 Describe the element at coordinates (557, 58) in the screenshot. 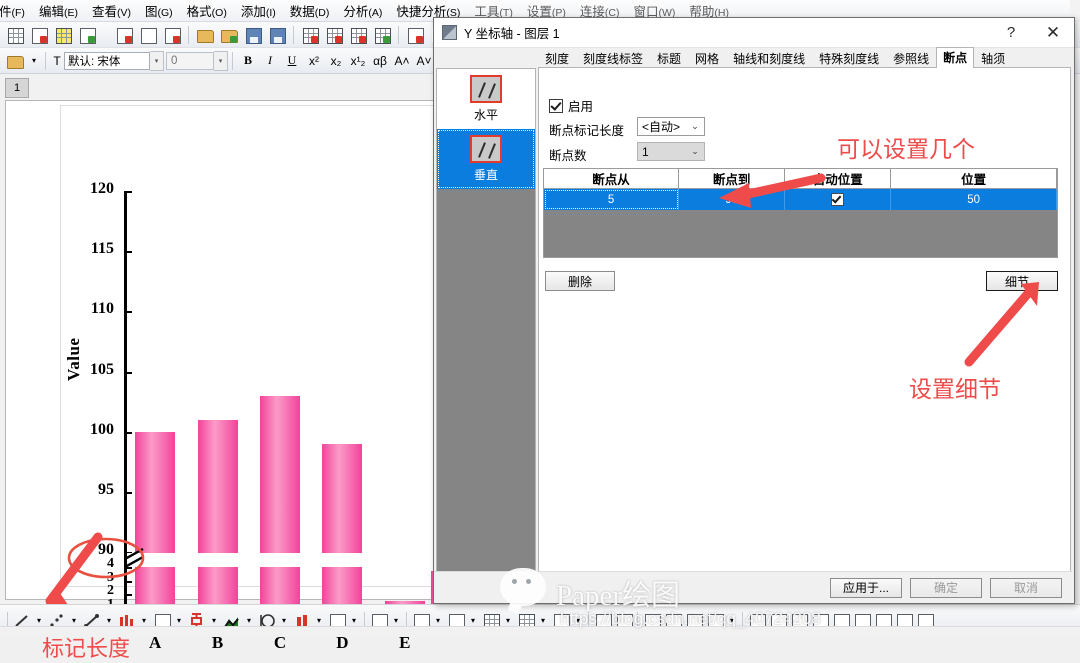

I see `tab-1: 刻度` at that location.